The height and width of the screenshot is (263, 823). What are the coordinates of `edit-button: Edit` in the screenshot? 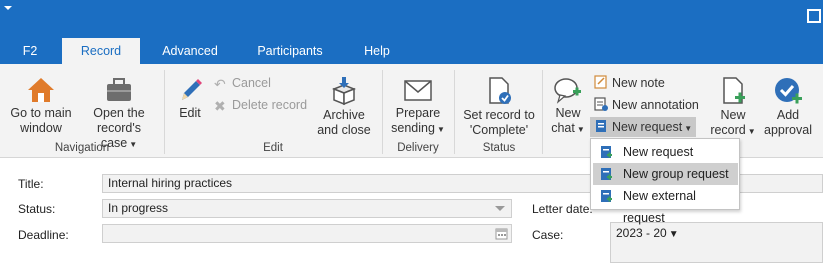 It's located at (190, 98).